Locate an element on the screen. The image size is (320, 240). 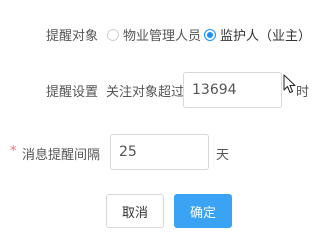
setting-unit: 时 is located at coordinates (303, 92).